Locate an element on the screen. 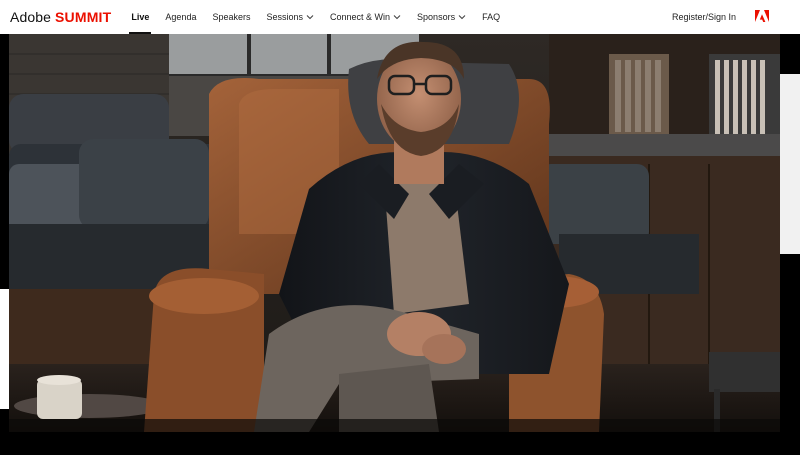 The width and height of the screenshot is (800, 455). nav-item-label: Agenda is located at coordinates (181, 17).